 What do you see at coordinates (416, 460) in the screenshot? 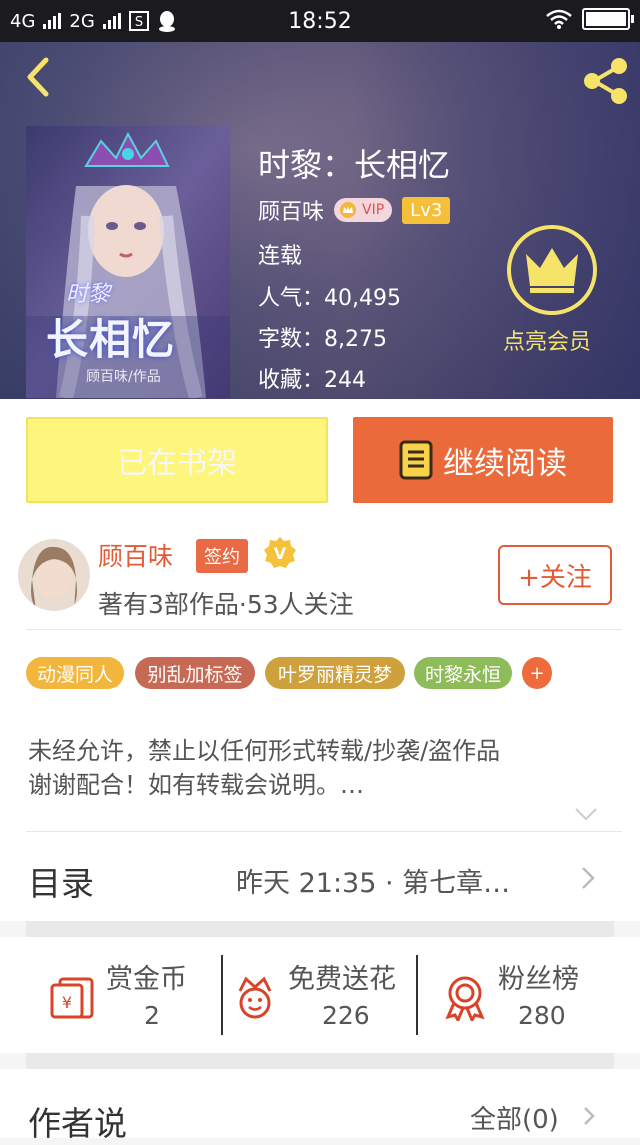
I see `book-icon` at bounding box center [416, 460].